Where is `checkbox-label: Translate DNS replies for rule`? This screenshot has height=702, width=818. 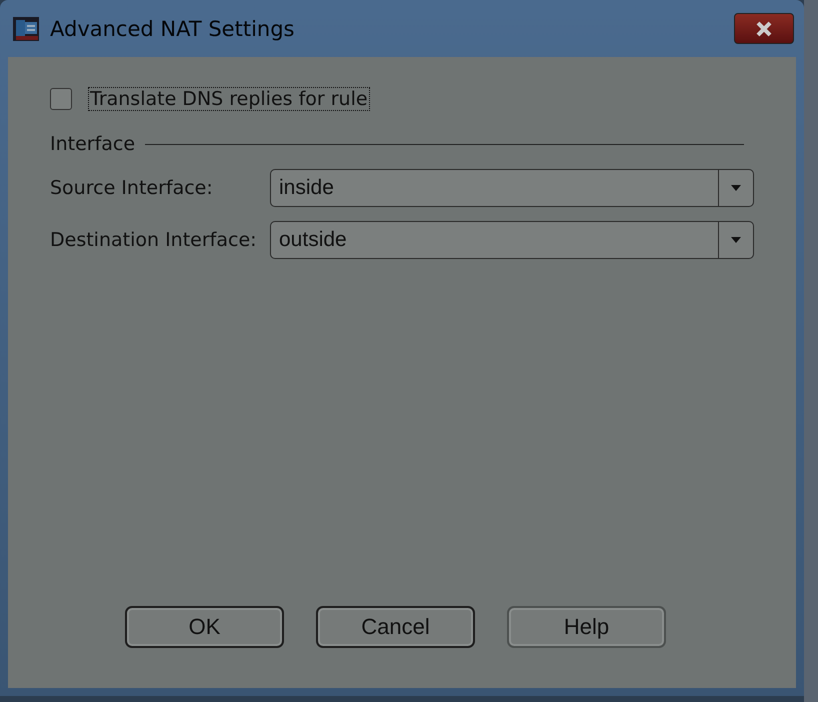
checkbox-label: Translate DNS replies for rule is located at coordinates (229, 99).